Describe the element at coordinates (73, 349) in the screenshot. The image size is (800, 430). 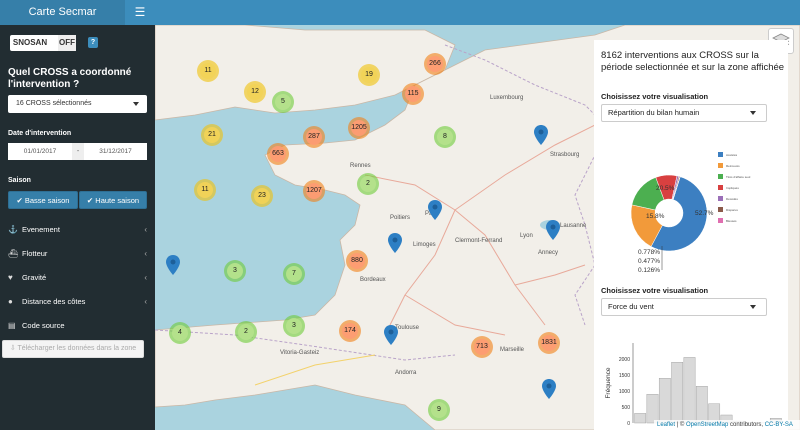
I see `download-button: ⇩ Télécharger les données dans la zone` at that location.